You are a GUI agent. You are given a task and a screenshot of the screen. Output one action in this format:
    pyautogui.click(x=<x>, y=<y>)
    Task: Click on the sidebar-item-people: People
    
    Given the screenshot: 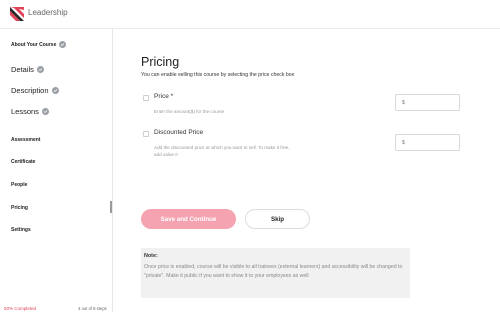 What is the action you would take?
    pyautogui.click(x=19, y=185)
    